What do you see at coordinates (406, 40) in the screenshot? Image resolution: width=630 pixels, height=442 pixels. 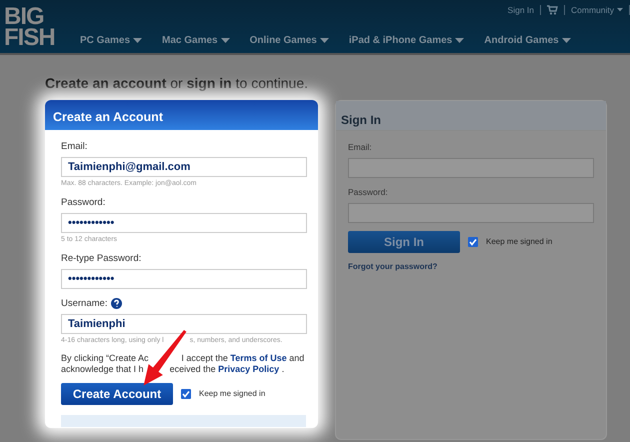 I see `nav-menu: iPad & iPhone Games` at bounding box center [406, 40].